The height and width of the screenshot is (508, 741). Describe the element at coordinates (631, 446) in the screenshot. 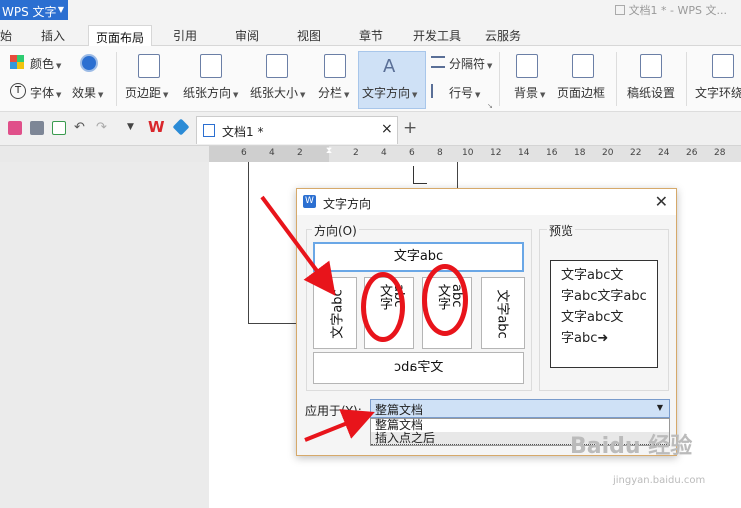

I see `baidu-watermark: Baidu 经验` at that location.